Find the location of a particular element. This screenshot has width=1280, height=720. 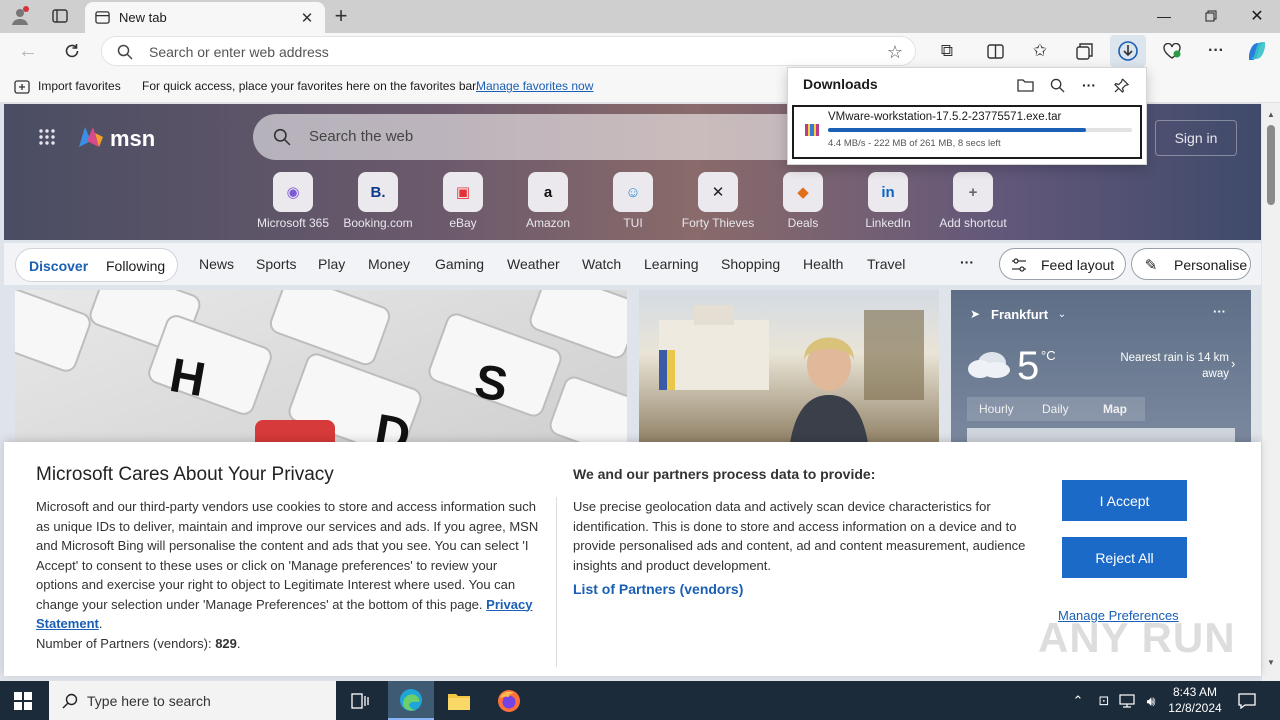

weather-tab-daily: Daily is located at coordinates (1055, 409).